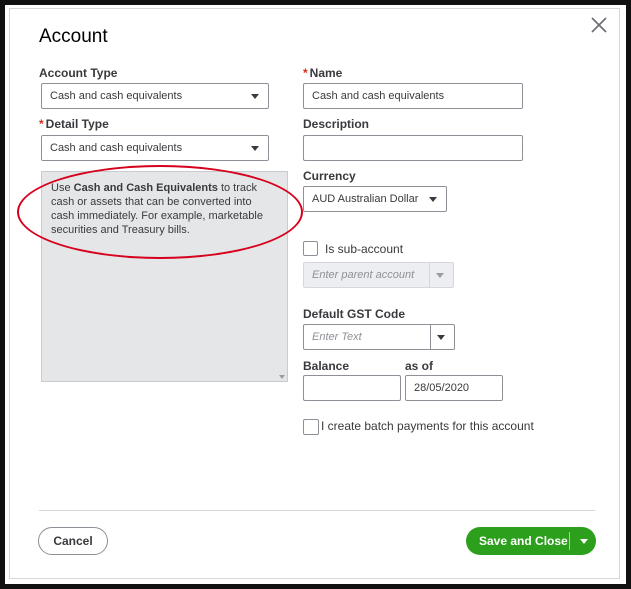  I want to click on description-input, so click(413, 148).